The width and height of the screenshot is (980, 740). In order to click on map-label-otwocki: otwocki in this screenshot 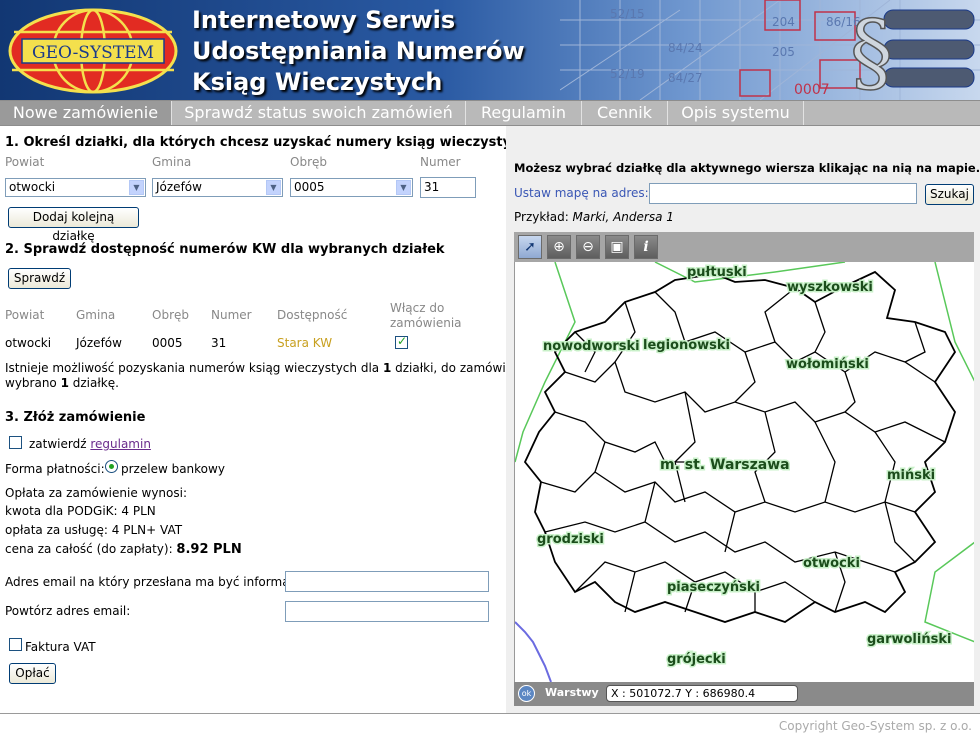, I will do `click(831, 563)`.